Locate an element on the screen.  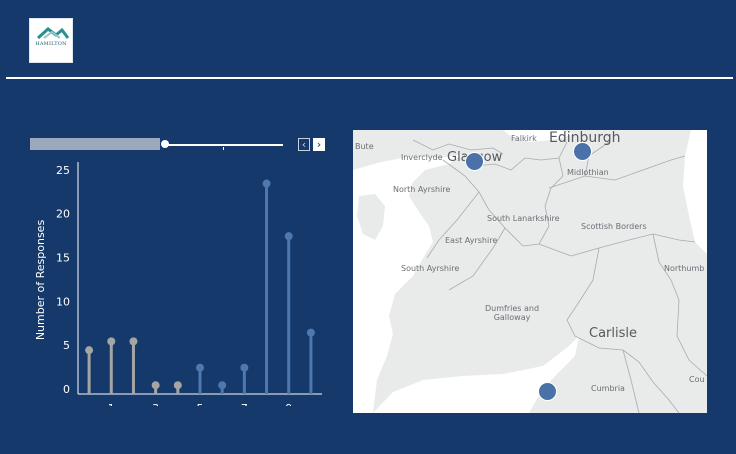
map-label-dumfries: Dumfries and Galloway is located at coordinates (512, 313).